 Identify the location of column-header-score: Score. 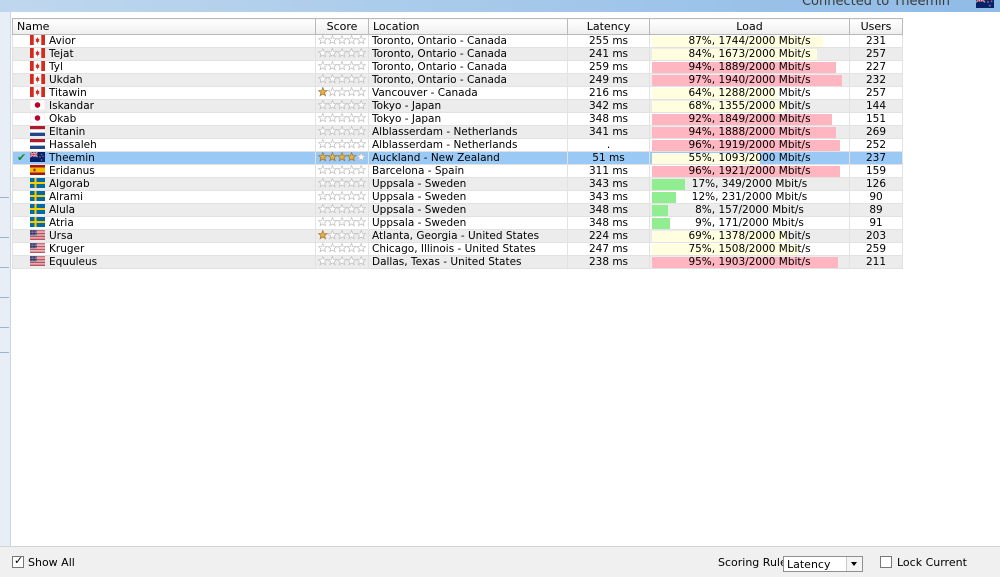
(342, 26).